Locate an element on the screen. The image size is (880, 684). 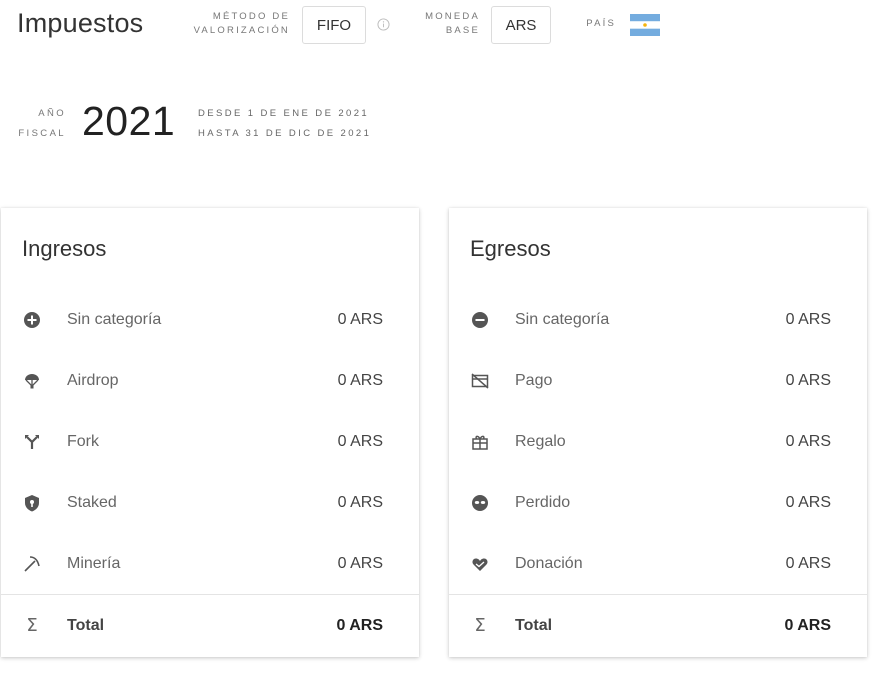
fiscal-year-value: 2021 is located at coordinates (128, 121).